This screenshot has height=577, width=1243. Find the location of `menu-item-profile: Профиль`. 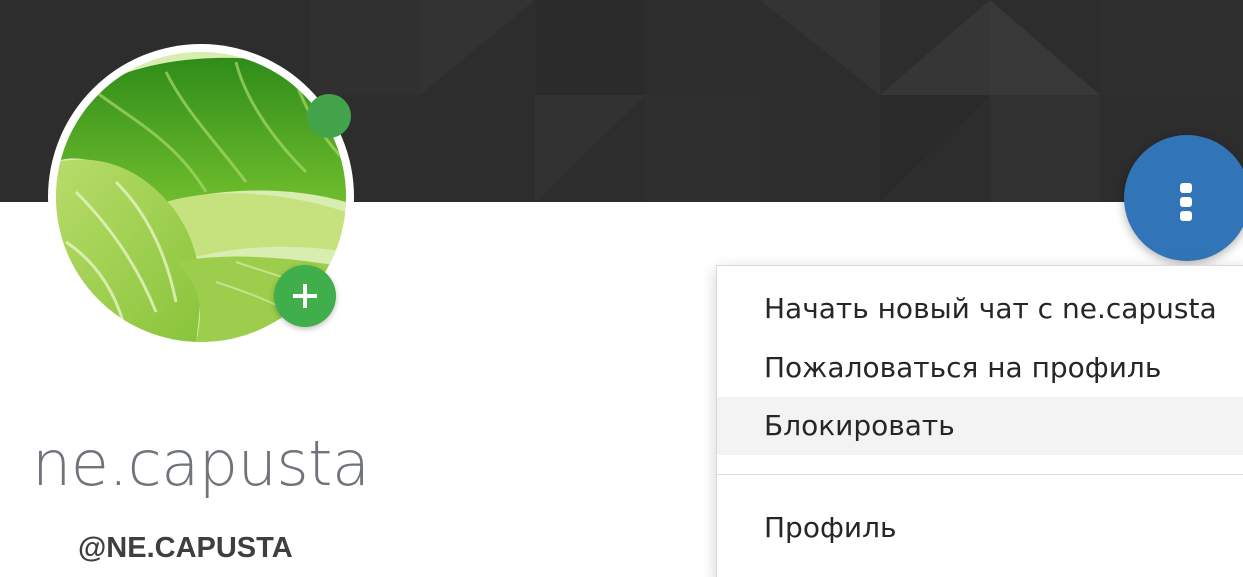

menu-item-profile: Профиль is located at coordinates (980, 528).